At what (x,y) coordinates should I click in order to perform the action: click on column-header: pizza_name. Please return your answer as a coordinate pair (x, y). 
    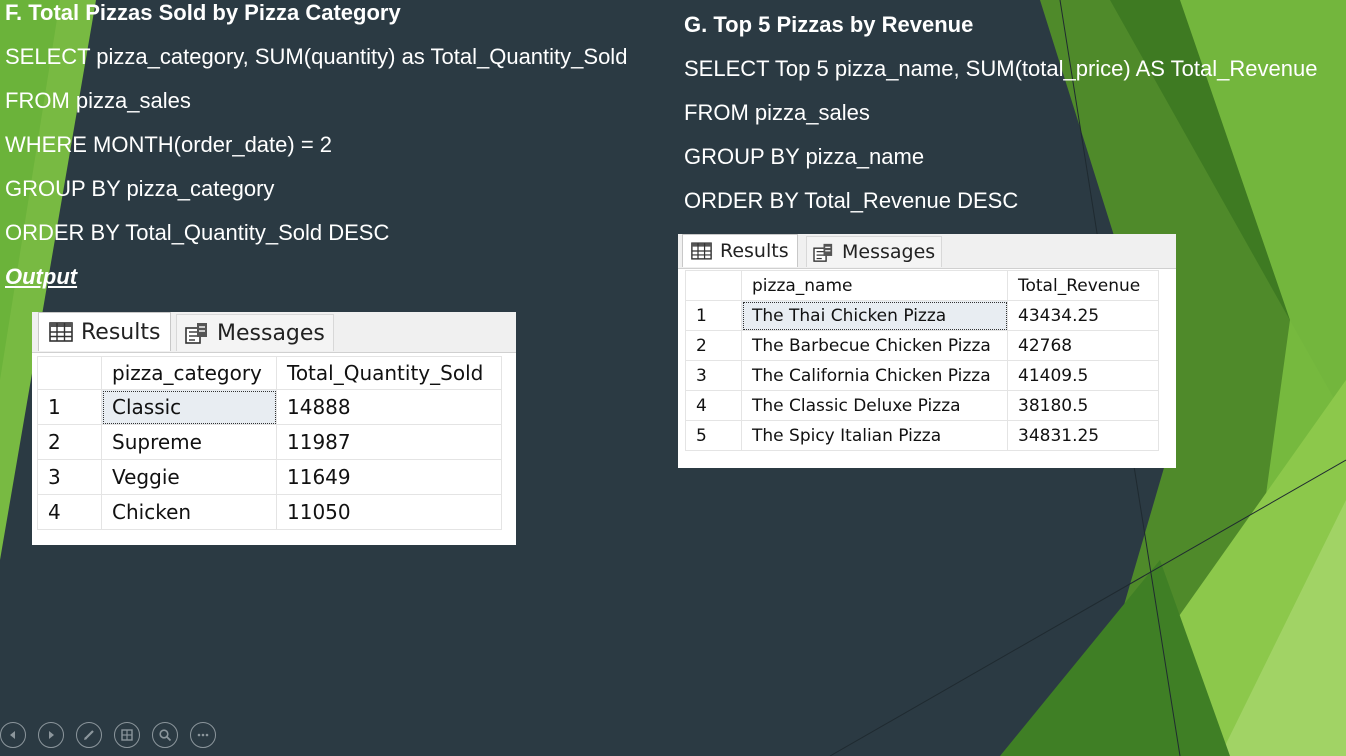
    Looking at the image, I should click on (874, 285).